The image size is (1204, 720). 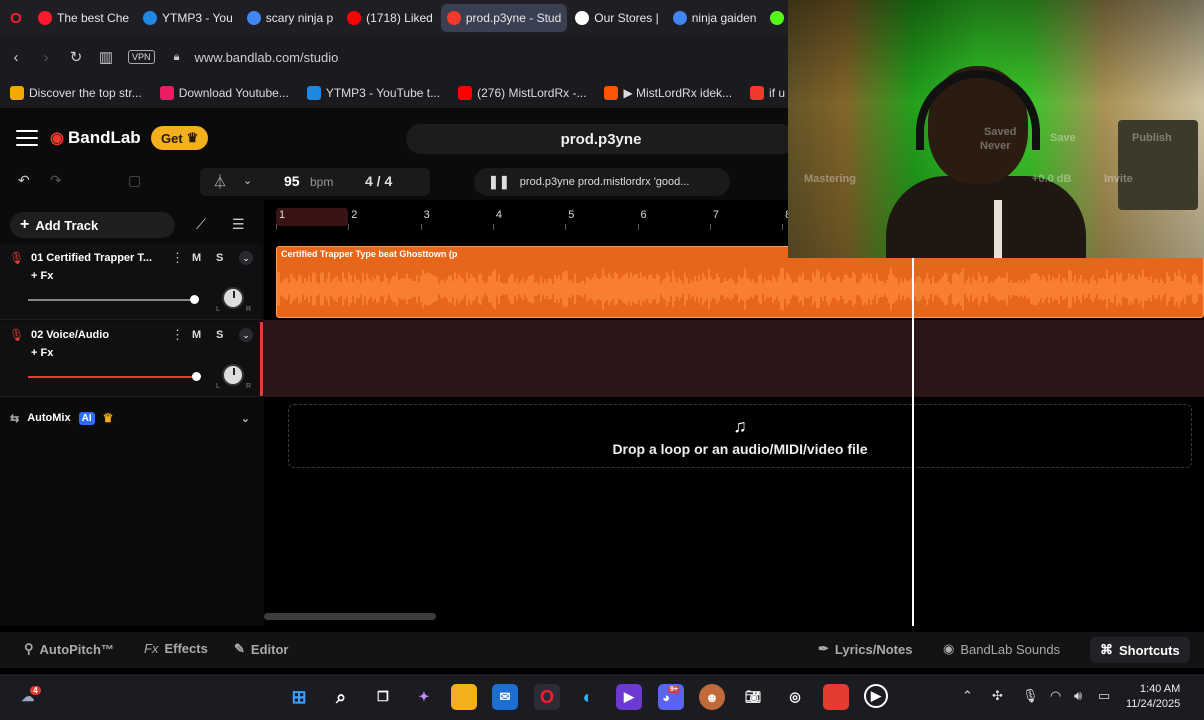 I want to click on microphone-icon: 🎙︎, so click(x=1030, y=696).